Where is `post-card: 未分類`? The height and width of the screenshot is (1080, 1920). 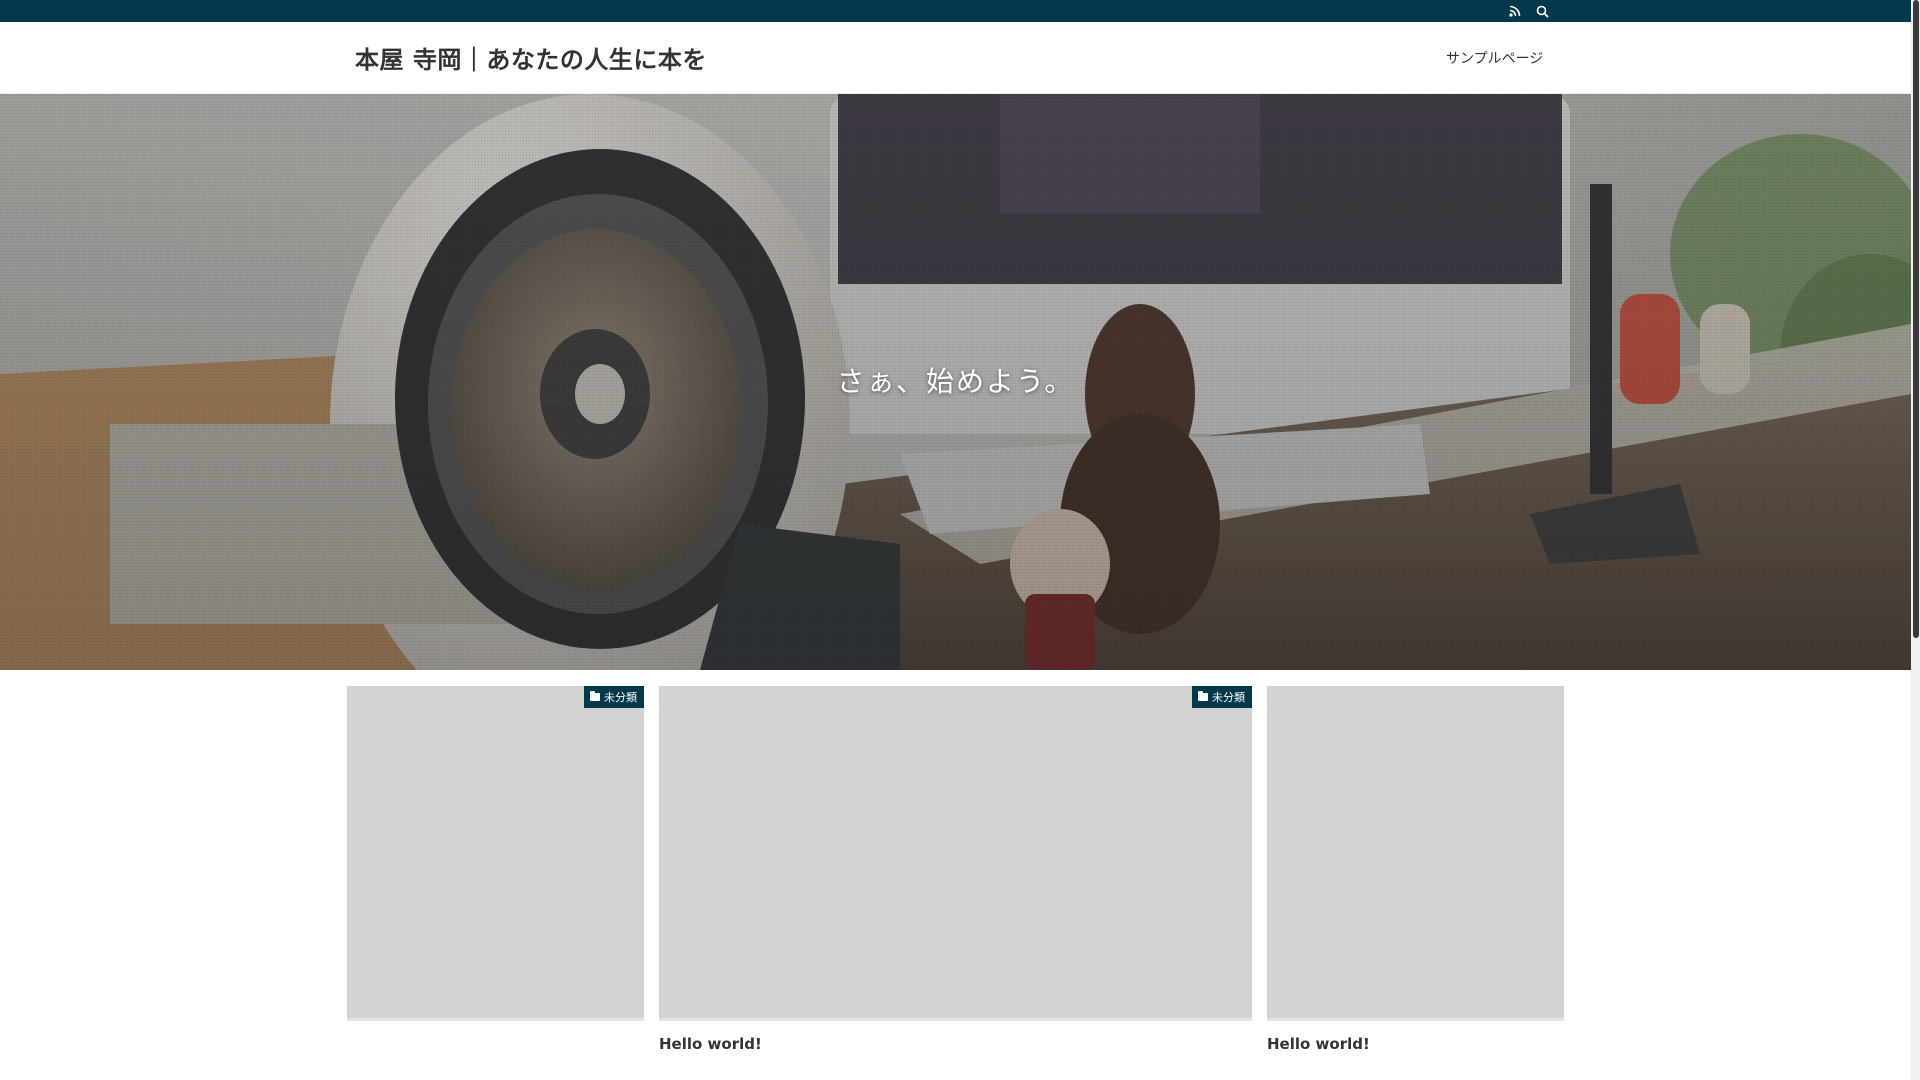 post-card: 未分類 is located at coordinates (495, 860).